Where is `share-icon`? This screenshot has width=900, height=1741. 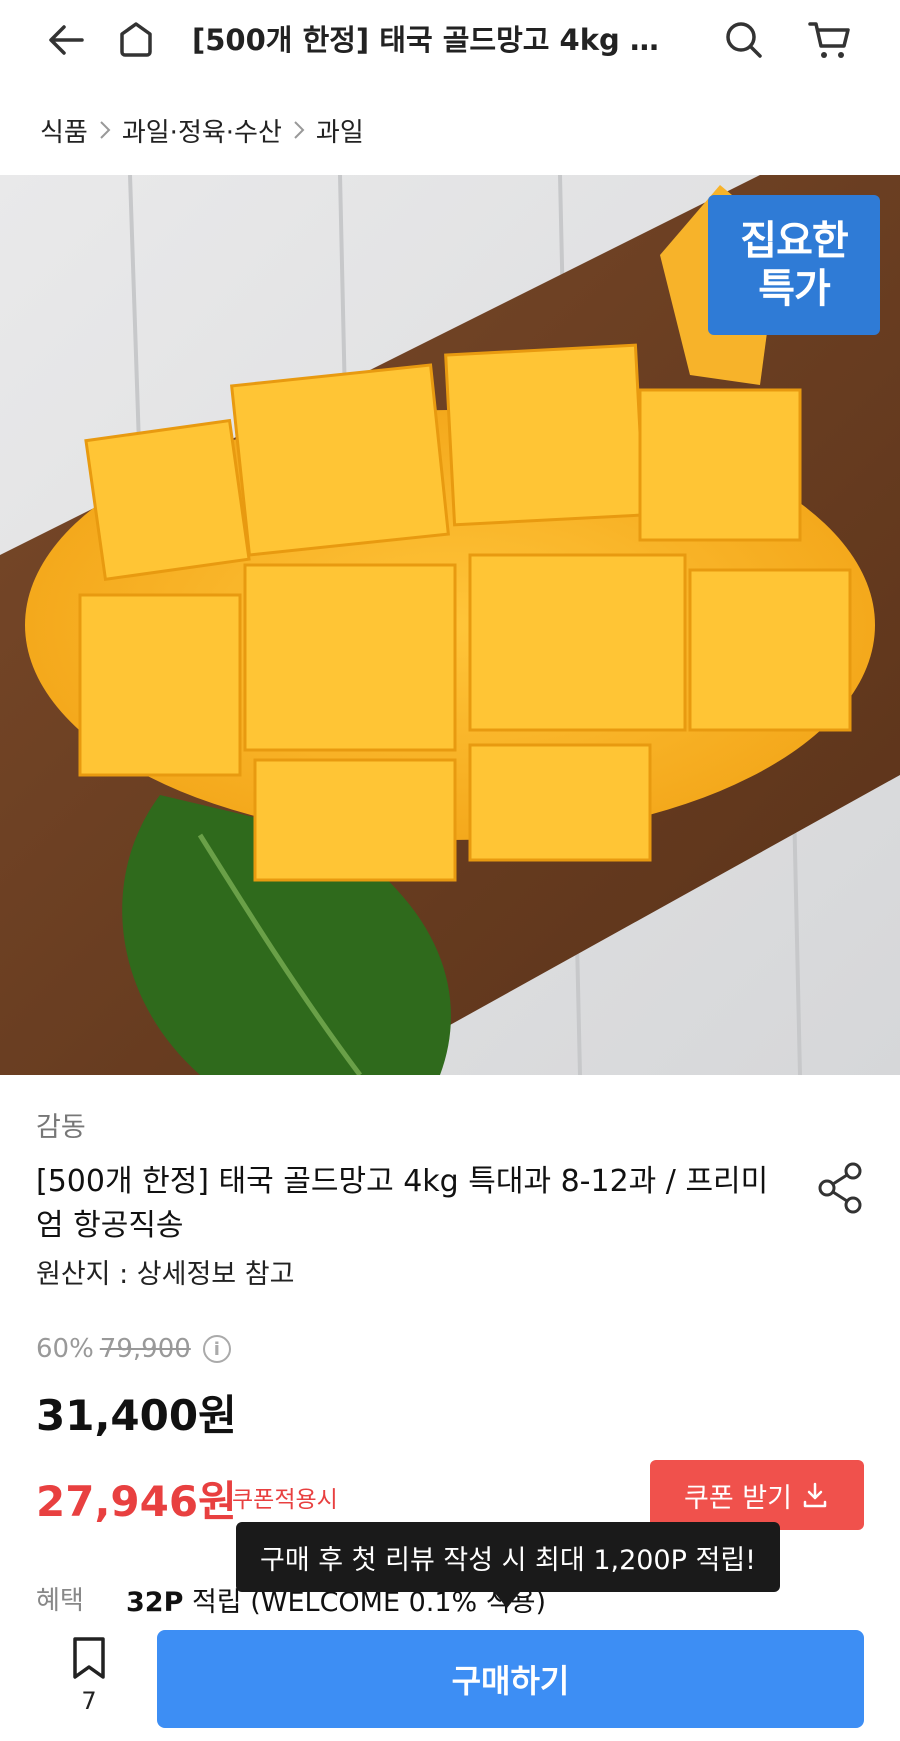
share-icon is located at coordinates (840, 1188).